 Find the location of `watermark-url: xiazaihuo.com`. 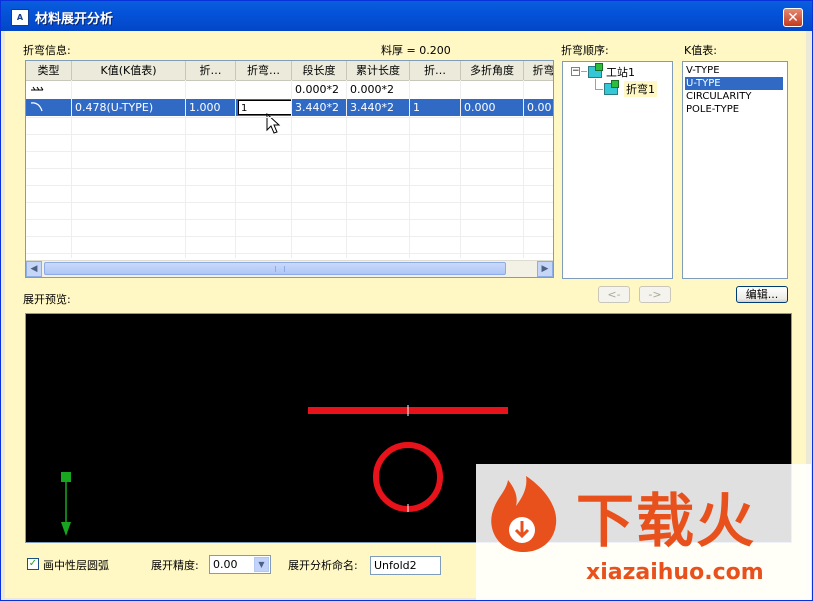

watermark-url: xiazaihuo.com is located at coordinates (675, 572).